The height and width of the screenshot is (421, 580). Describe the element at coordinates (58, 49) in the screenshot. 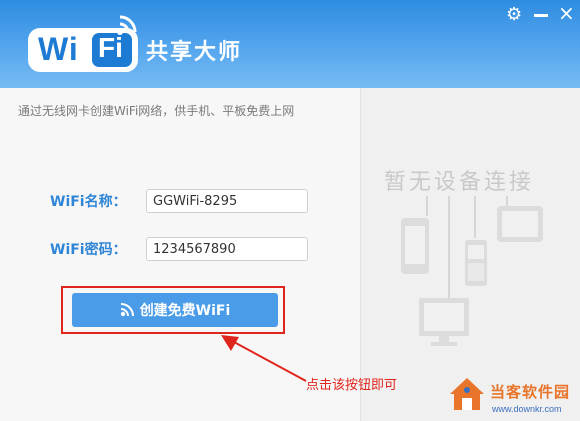

I see `logo-wi-text: Wi` at that location.